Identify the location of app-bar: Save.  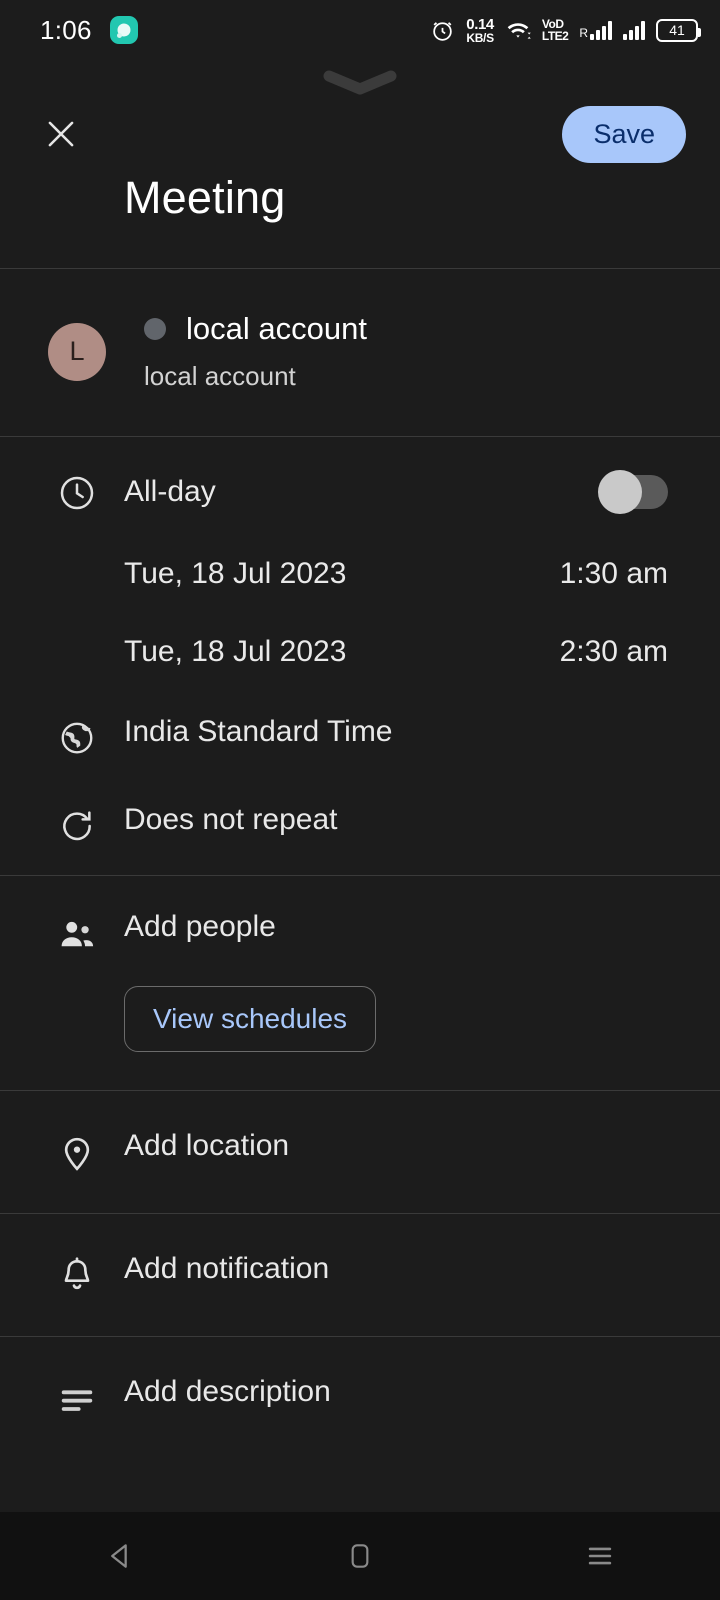
(360, 134).